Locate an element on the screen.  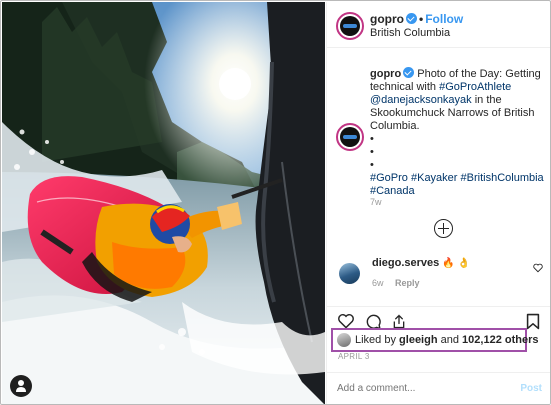
comment-meta: 6w Reply is located at coordinates (400, 283).